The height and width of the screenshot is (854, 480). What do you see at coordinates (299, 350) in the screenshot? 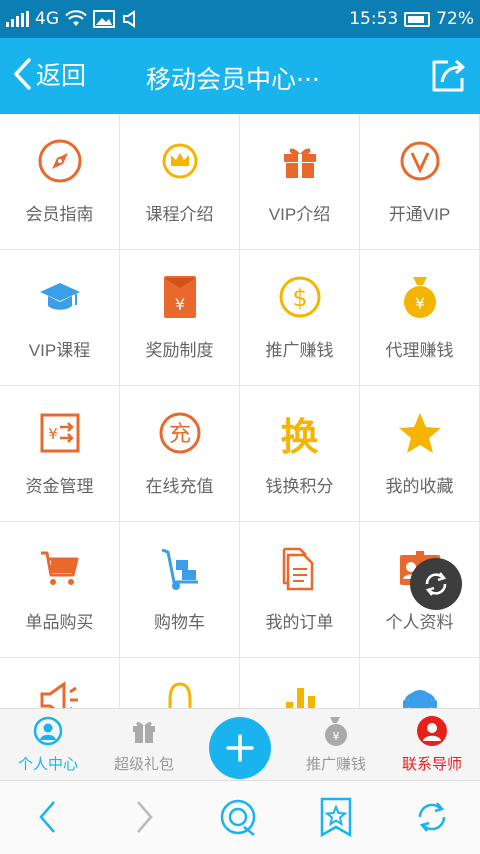
I see `grid-item-label: 推广赚钱` at bounding box center [299, 350].